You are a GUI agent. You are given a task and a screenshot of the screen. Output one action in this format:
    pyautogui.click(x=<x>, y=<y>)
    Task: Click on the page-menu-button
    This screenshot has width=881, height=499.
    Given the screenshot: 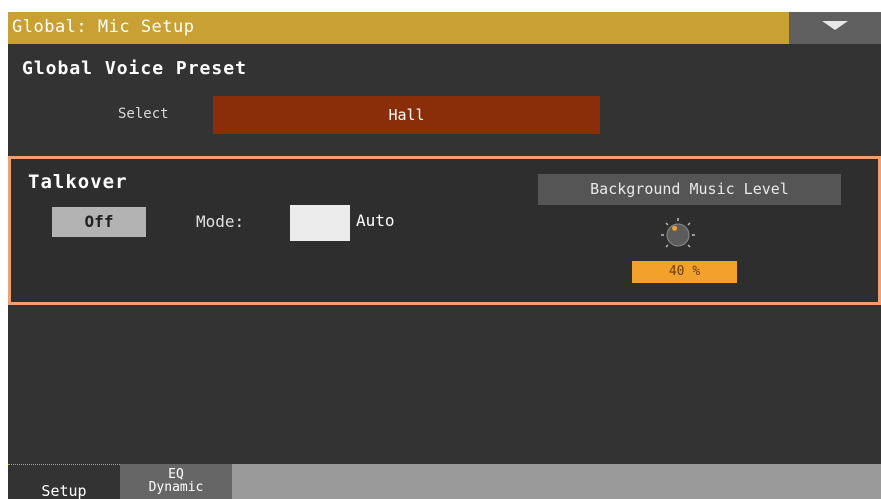 What is the action you would take?
    pyautogui.click(x=835, y=28)
    